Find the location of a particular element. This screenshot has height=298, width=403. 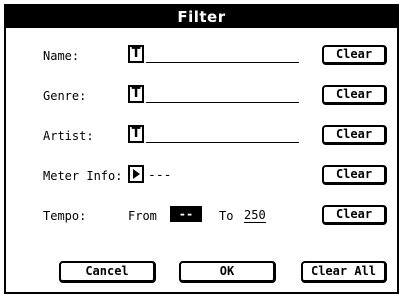

artist-clear-button: Clear is located at coordinates (354, 135).